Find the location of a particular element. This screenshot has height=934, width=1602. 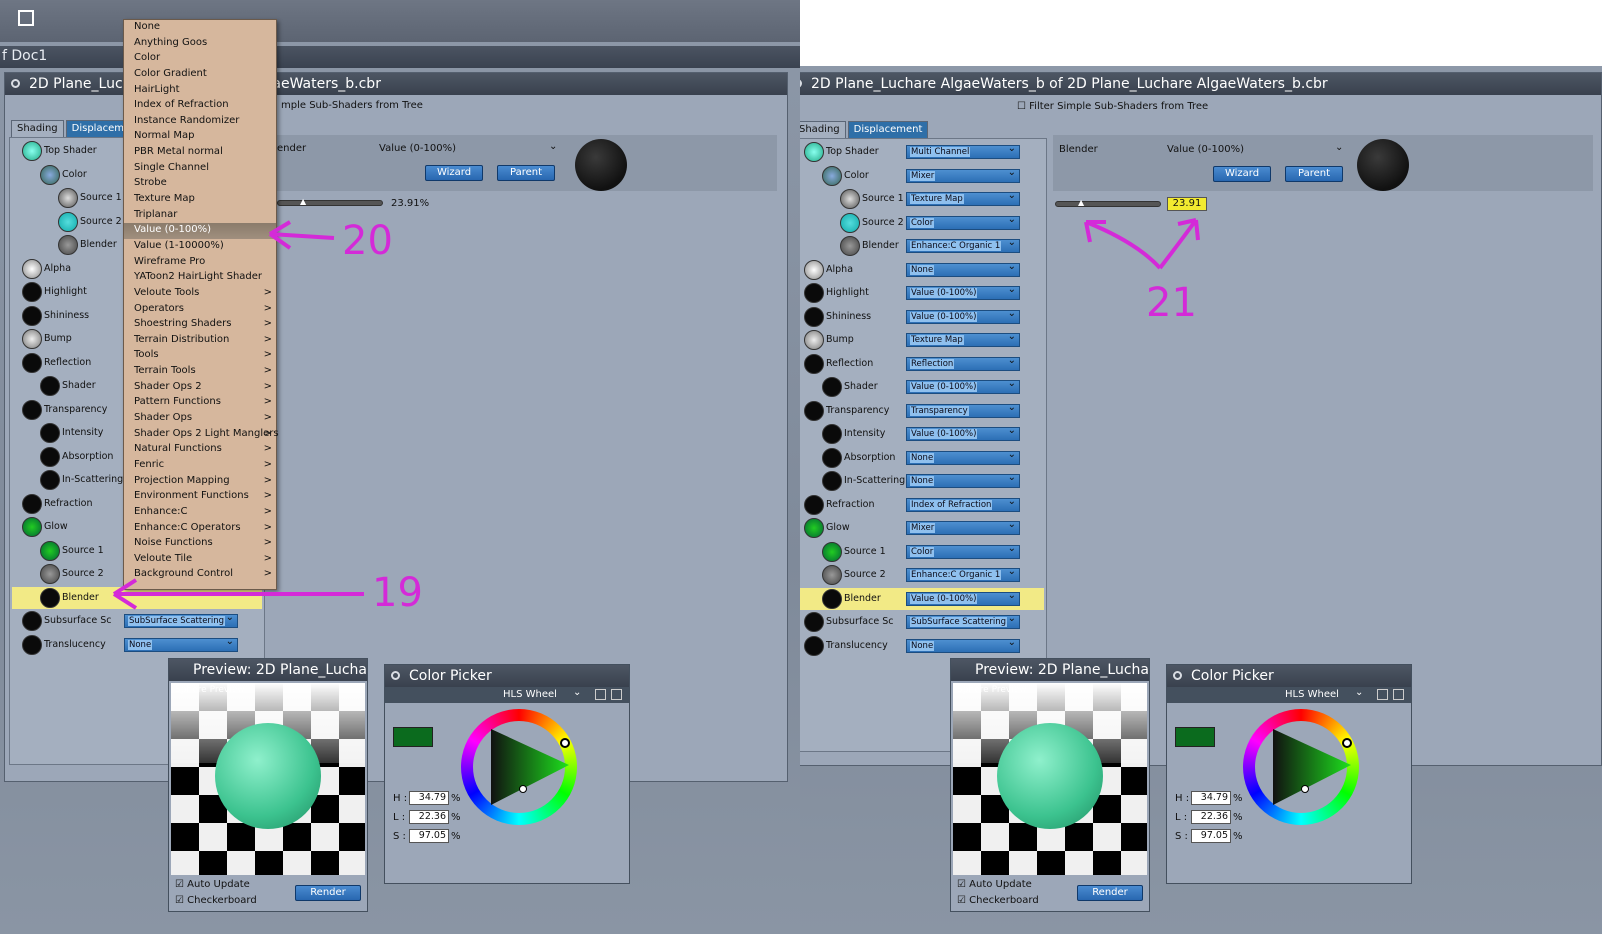

window-close-icon is located at coordinates (15, 83).